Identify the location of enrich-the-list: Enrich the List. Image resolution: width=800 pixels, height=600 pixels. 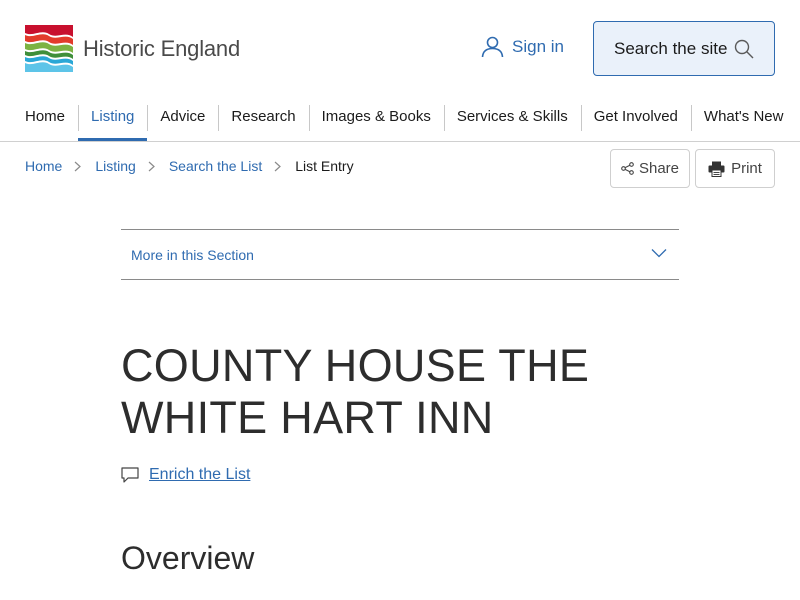
(185, 475).